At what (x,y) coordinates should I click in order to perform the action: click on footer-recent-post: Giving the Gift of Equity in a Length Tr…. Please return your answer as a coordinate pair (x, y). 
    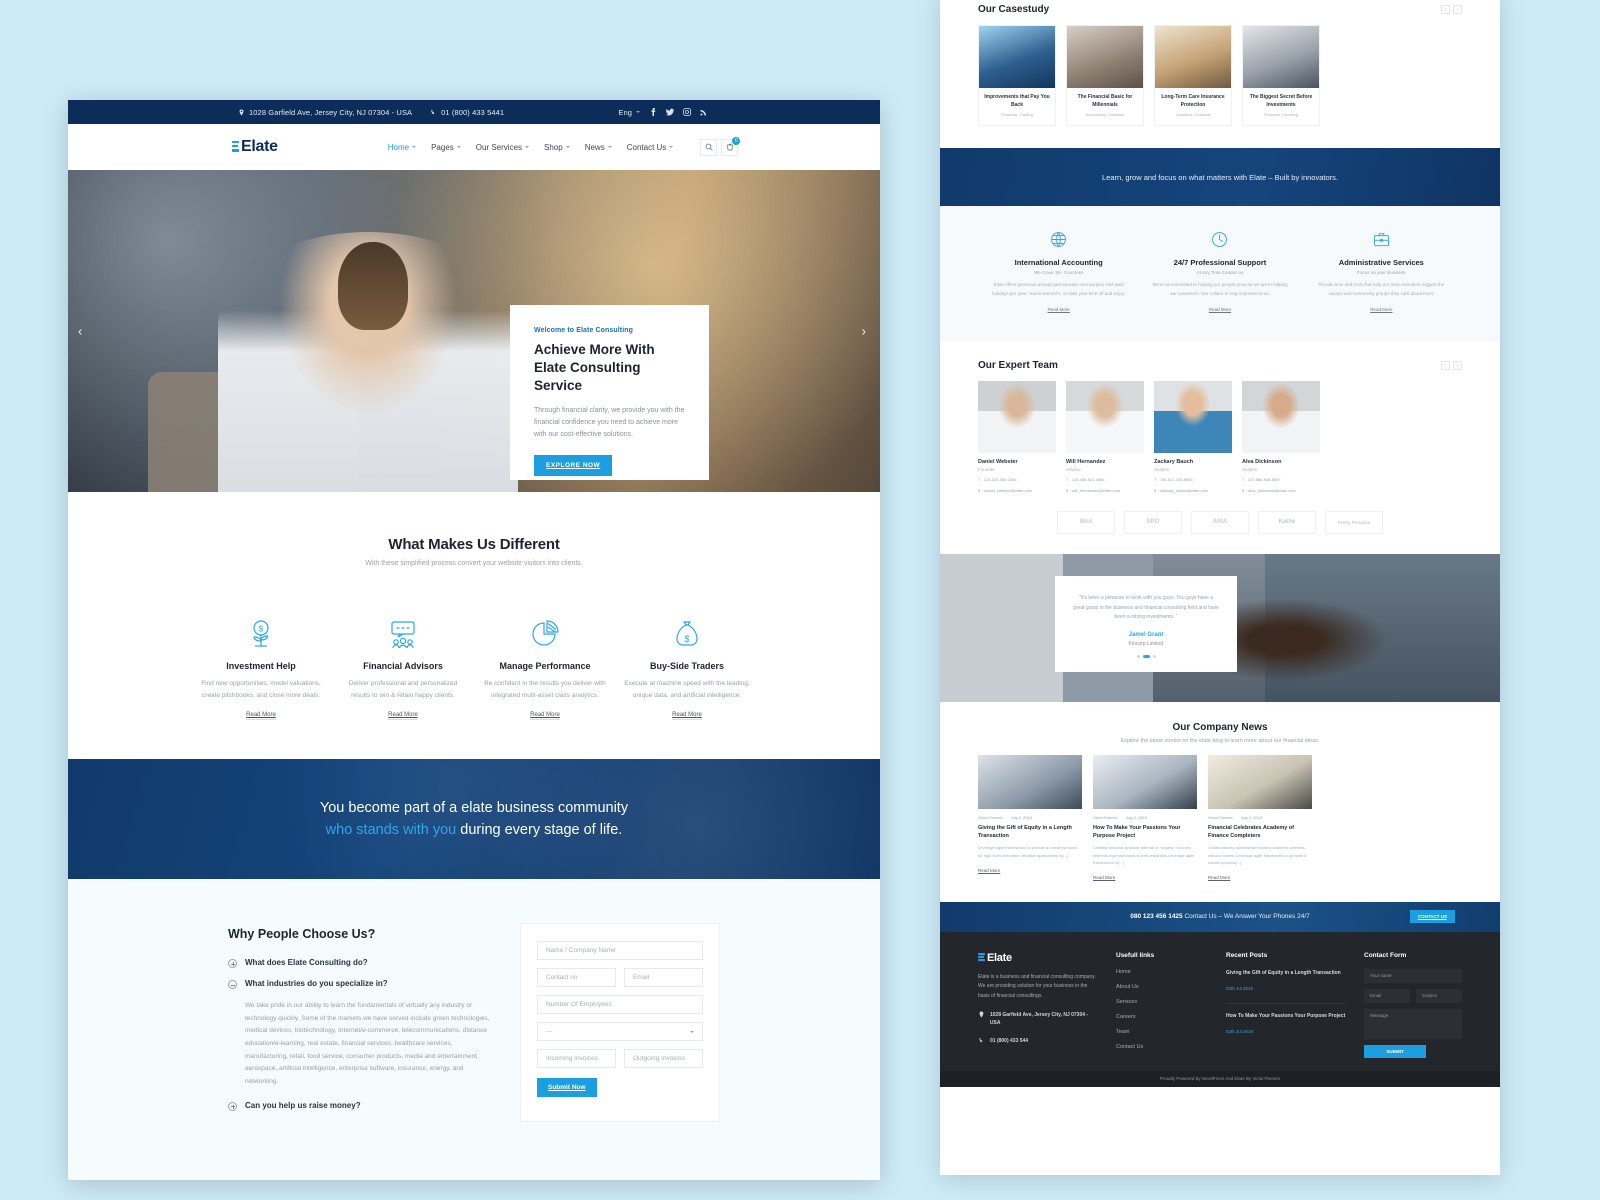
    Looking at the image, I should click on (1286, 986).